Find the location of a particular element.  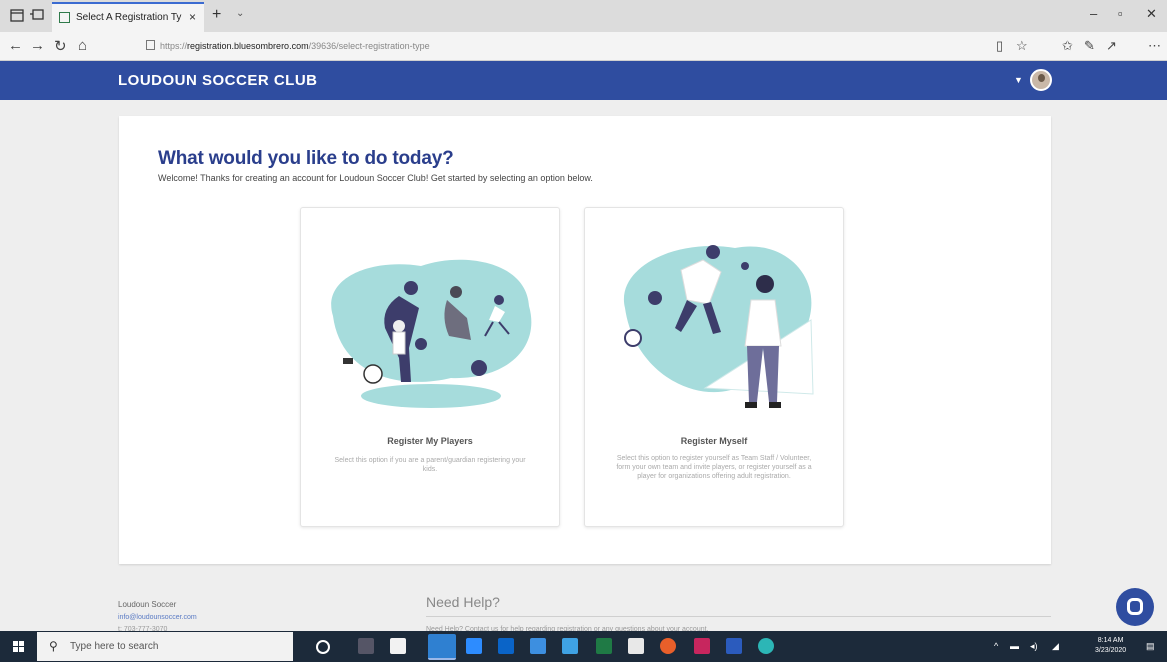

share-icon: ↗ is located at coordinates (1111, 46).